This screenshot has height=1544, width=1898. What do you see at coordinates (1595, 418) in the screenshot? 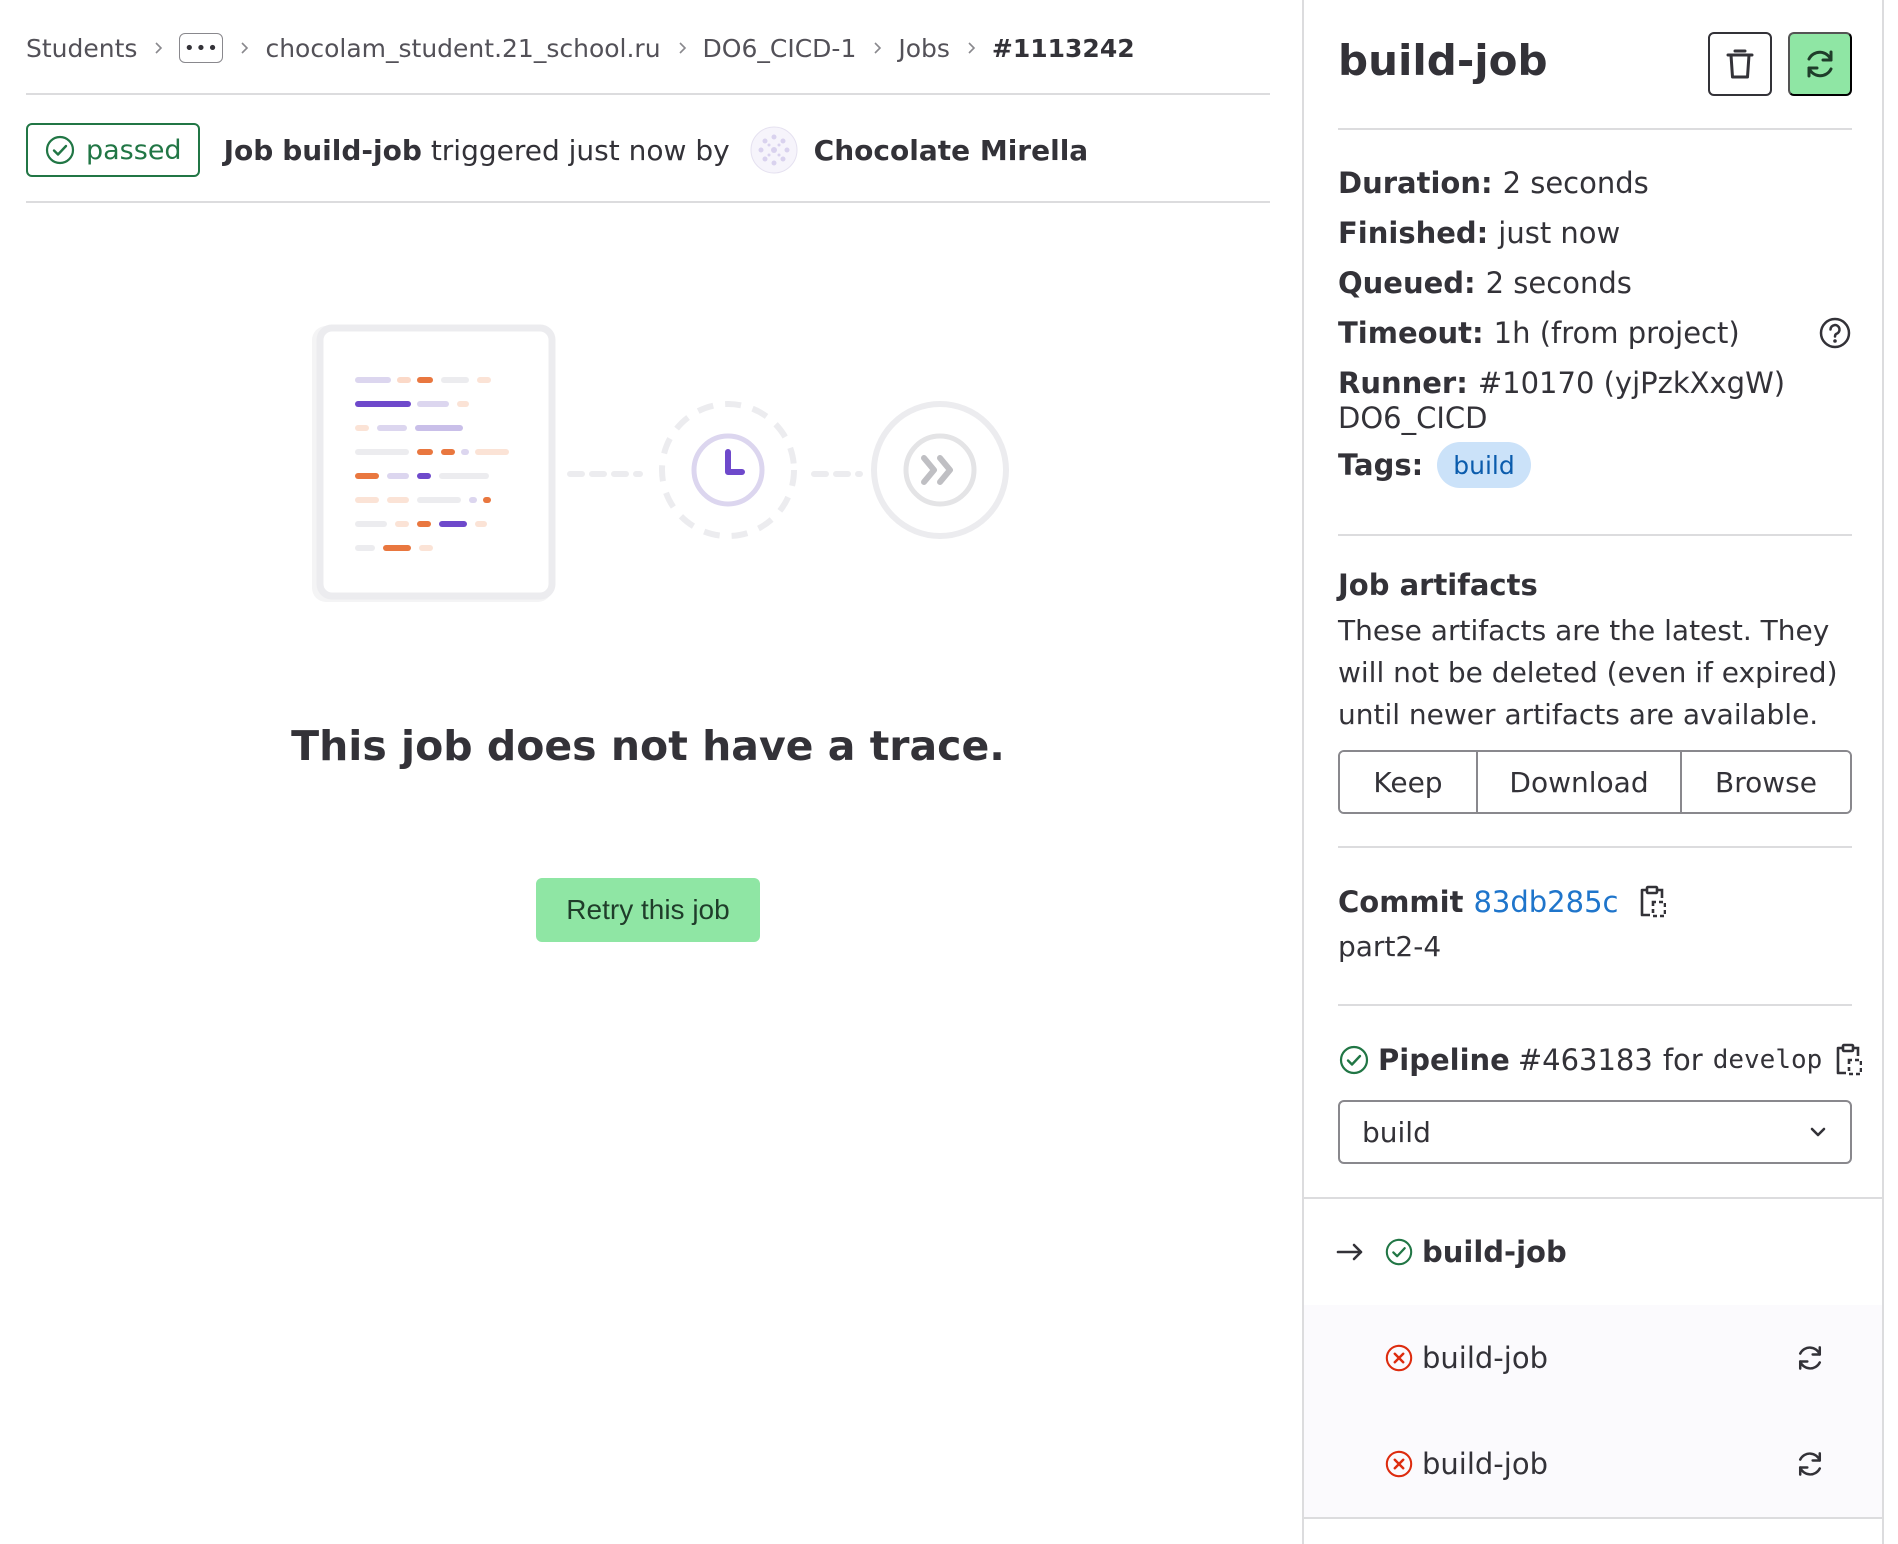
I see `runner-description-row: DO6_CICD` at bounding box center [1595, 418].